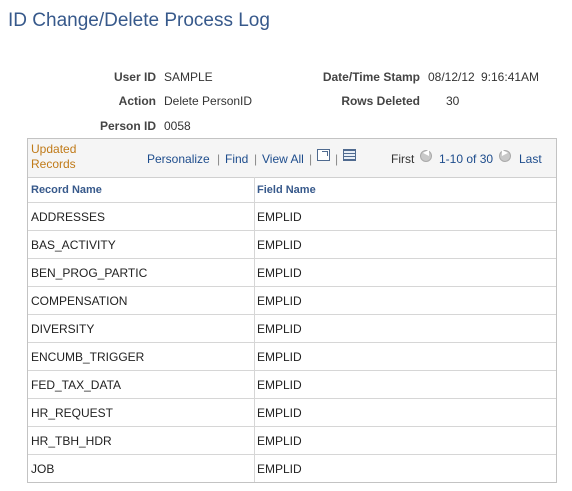 This screenshot has width=572, height=491. What do you see at coordinates (510, 77) in the screenshot?
I see `time-value: 9:16:41AM` at bounding box center [510, 77].